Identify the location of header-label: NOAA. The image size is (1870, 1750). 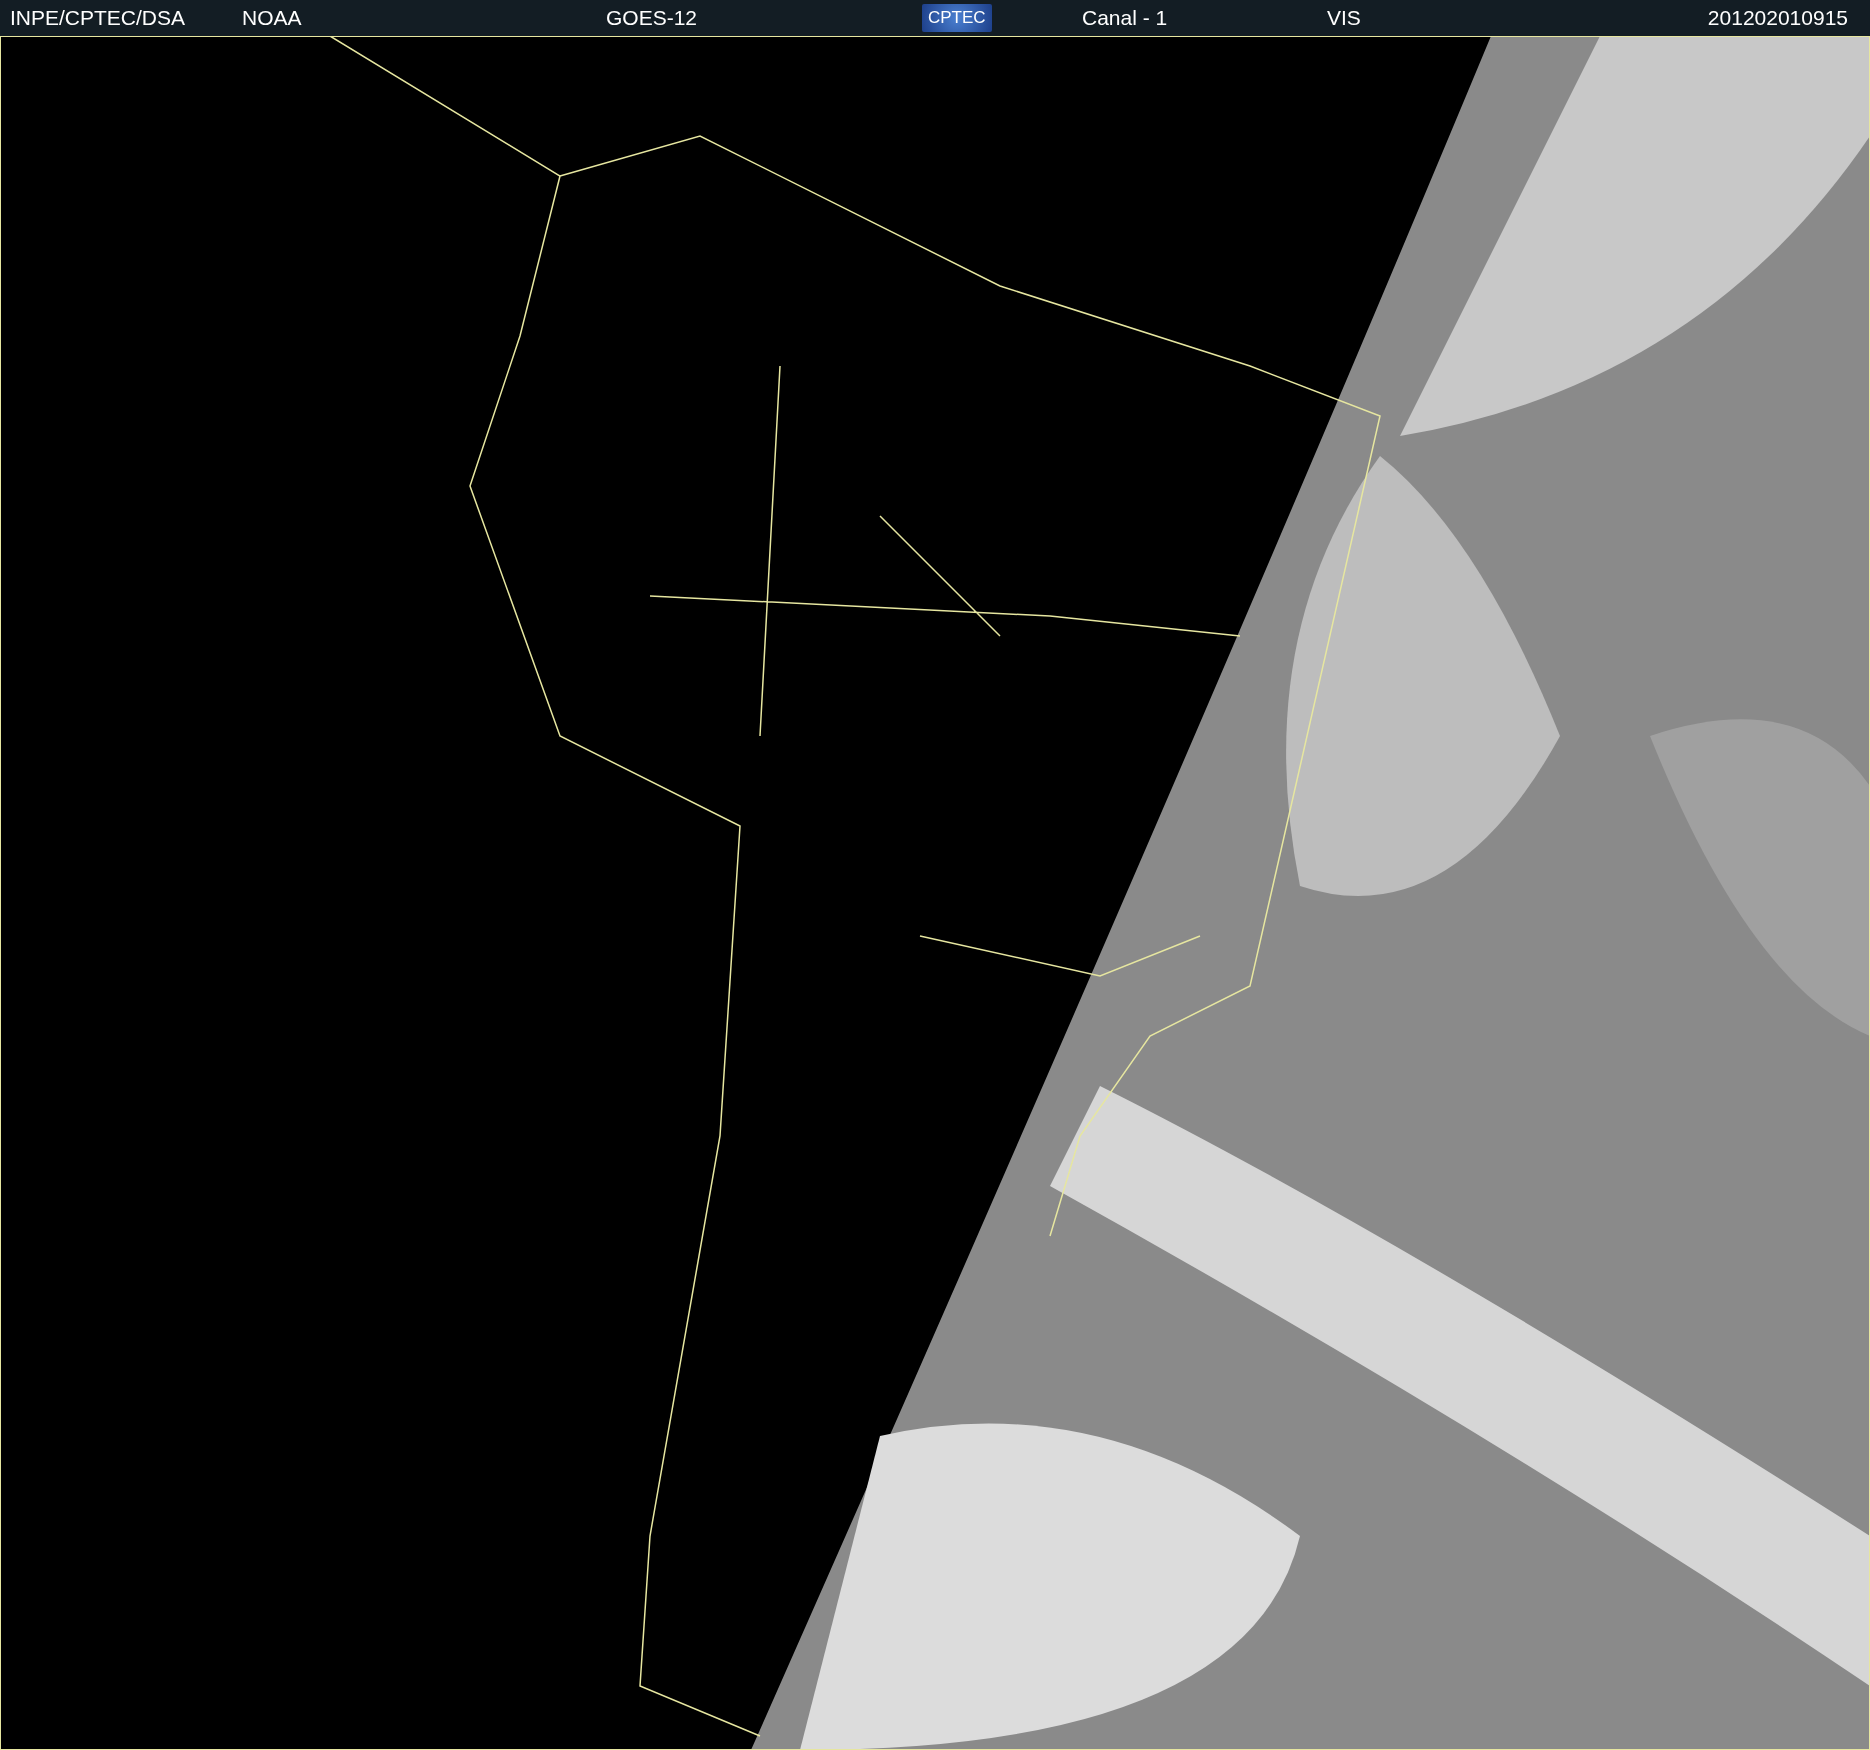
(272, 18).